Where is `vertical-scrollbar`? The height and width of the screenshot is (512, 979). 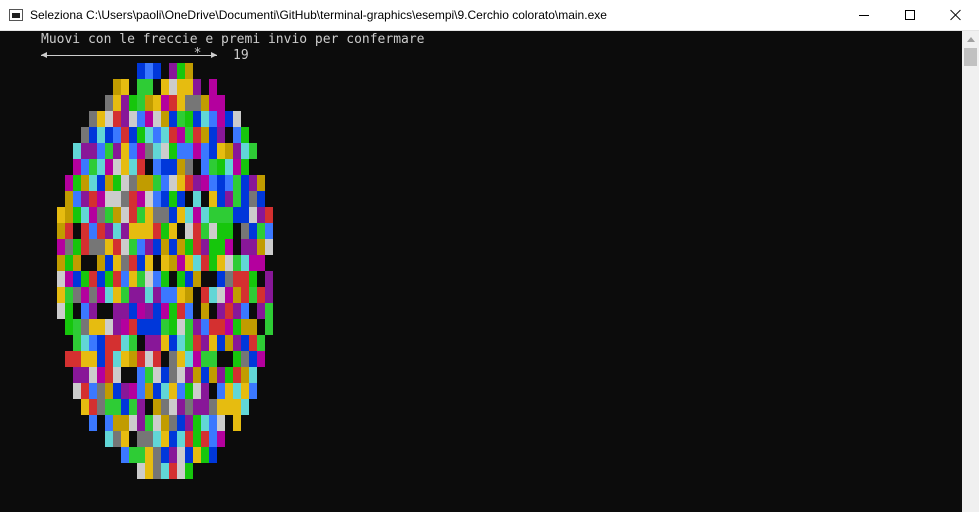 vertical-scrollbar is located at coordinates (970, 271).